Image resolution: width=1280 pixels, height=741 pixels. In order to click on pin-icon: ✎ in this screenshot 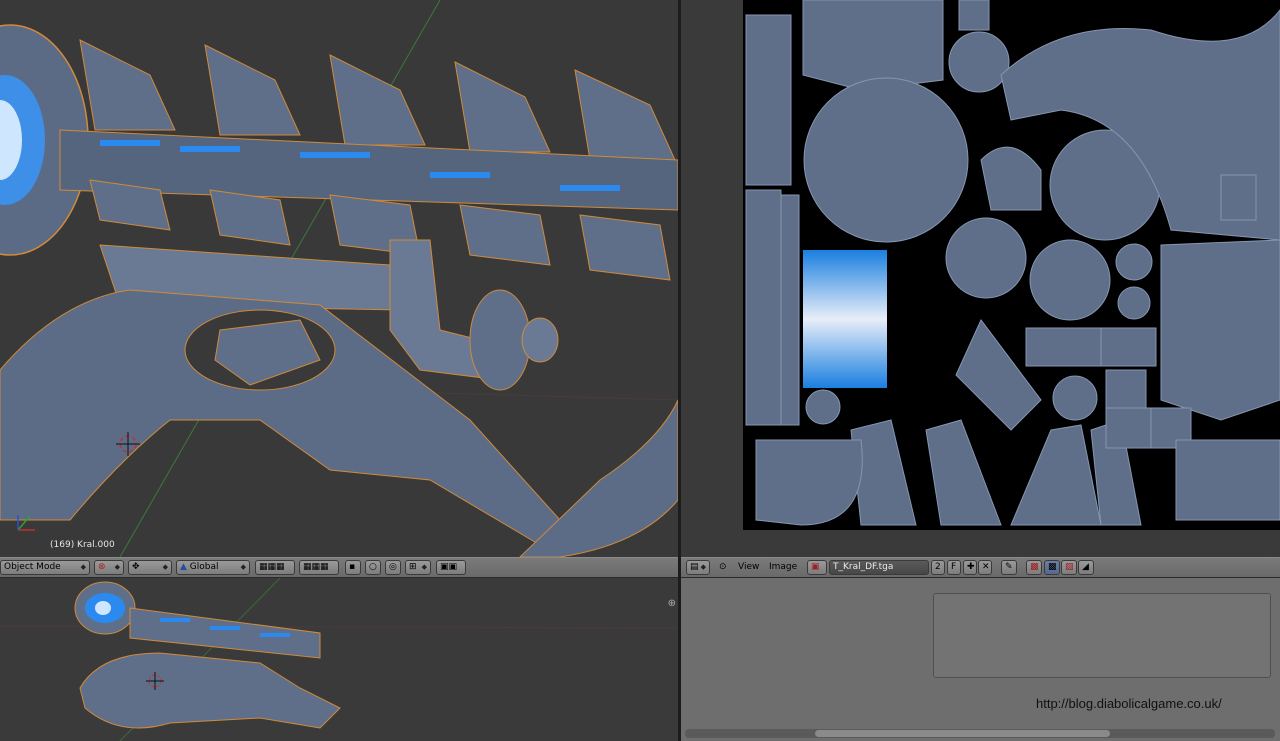, I will do `click(1009, 567)`.